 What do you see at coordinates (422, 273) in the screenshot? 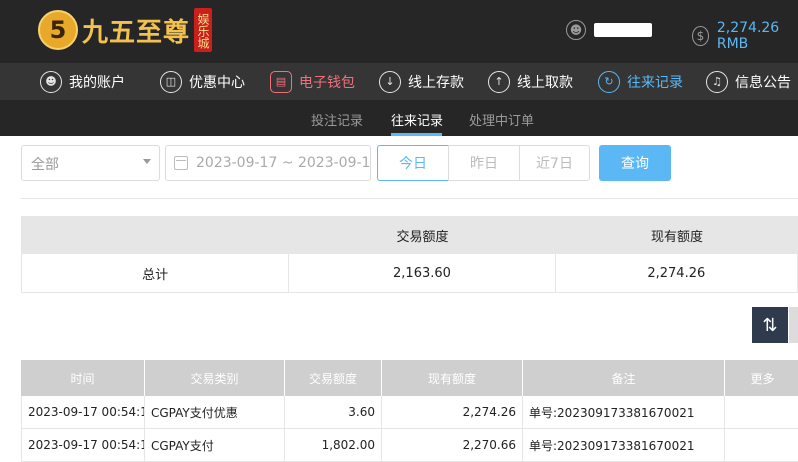
I see `summary-transaction-amount: 2,163.60` at bounding box center [422, 273].